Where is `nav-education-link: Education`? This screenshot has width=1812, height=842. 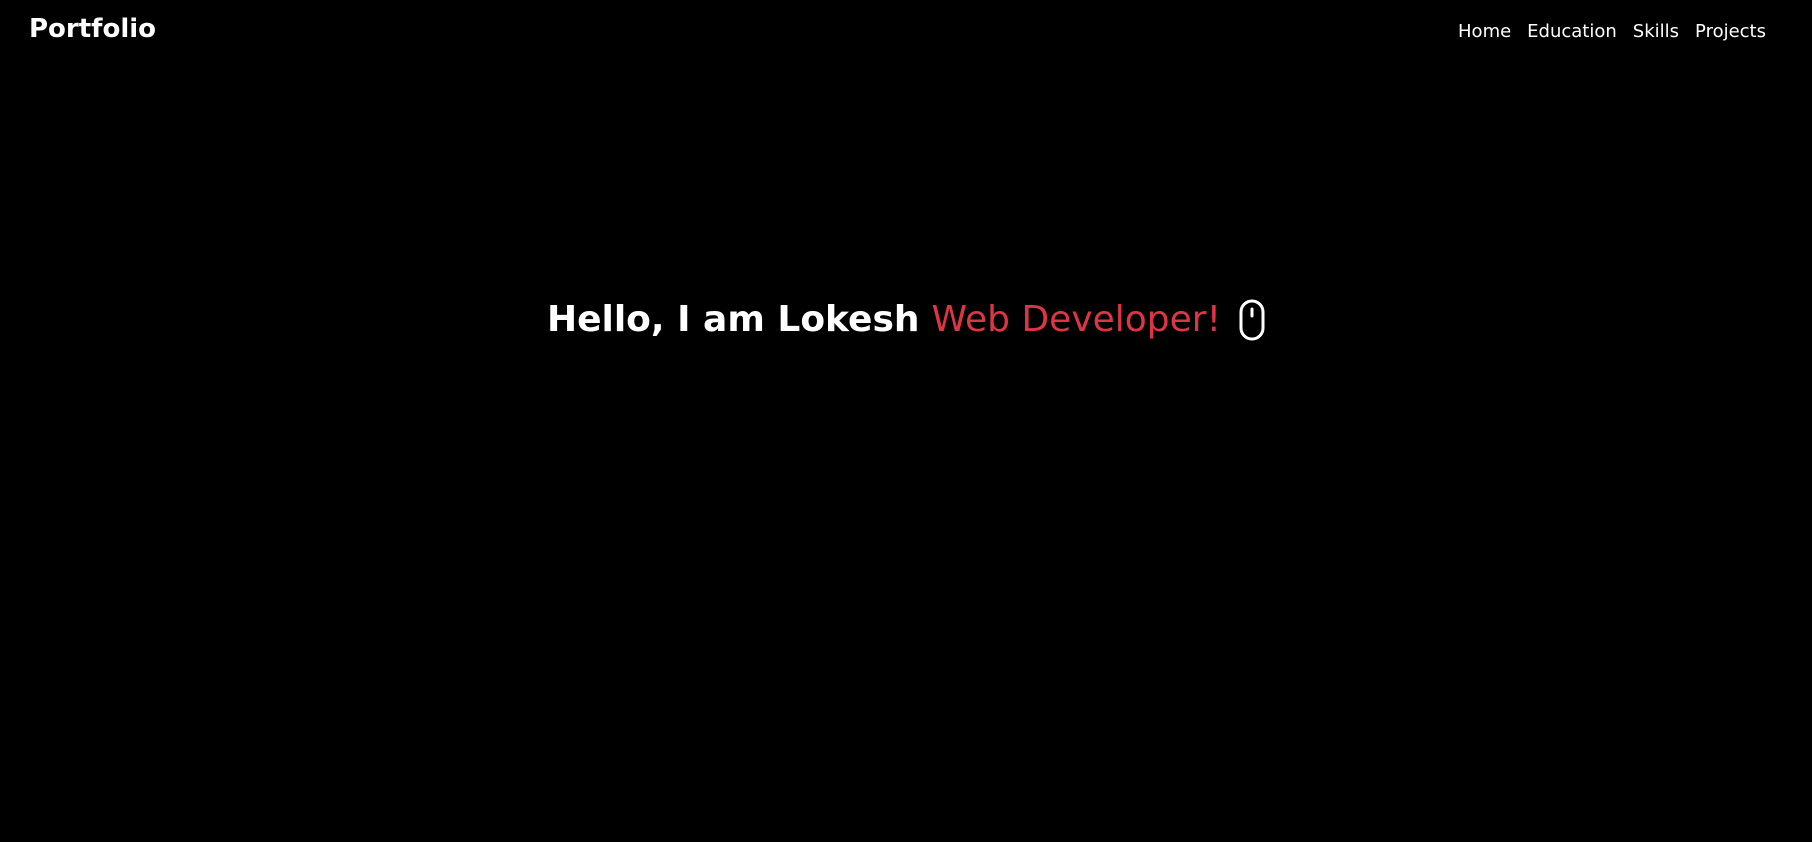 nav-education-link: Education is located at coordinates (1572, 32).